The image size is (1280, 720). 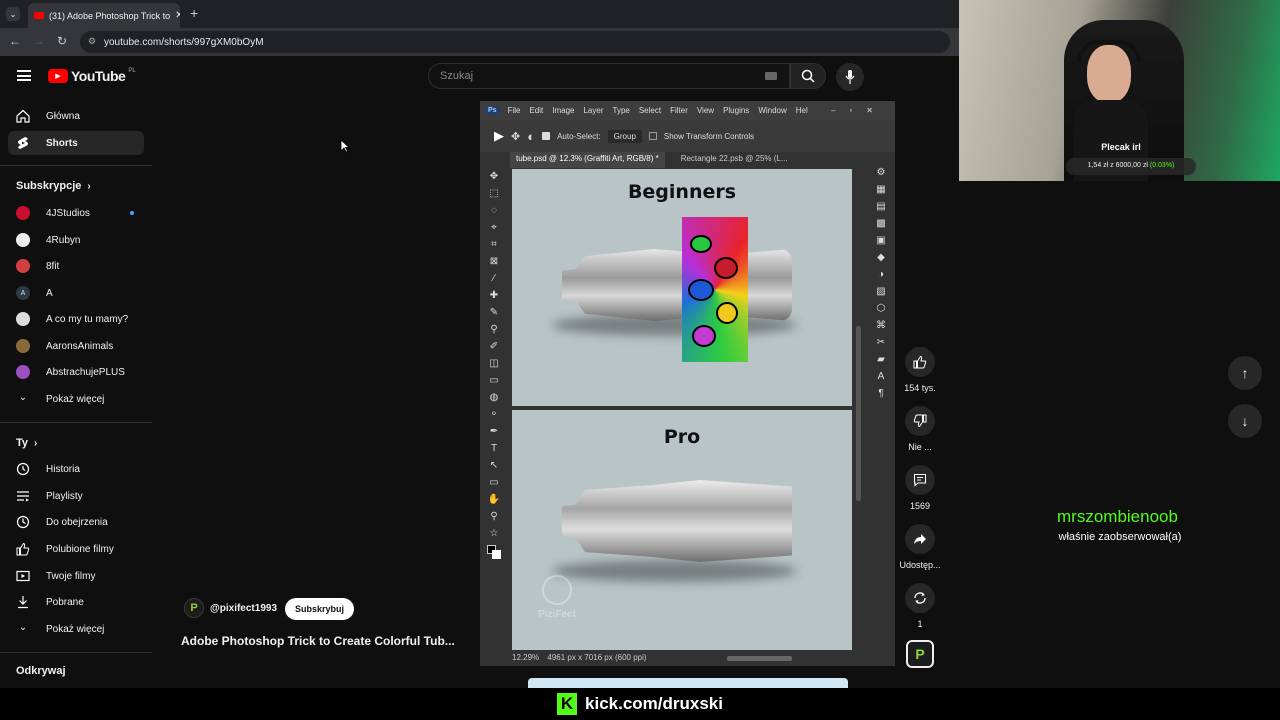 What do you see at coordinates (320, 609) in the screenshot?
I see `subscribe-button: Subskrybuj` at bounding box center [320, 609].